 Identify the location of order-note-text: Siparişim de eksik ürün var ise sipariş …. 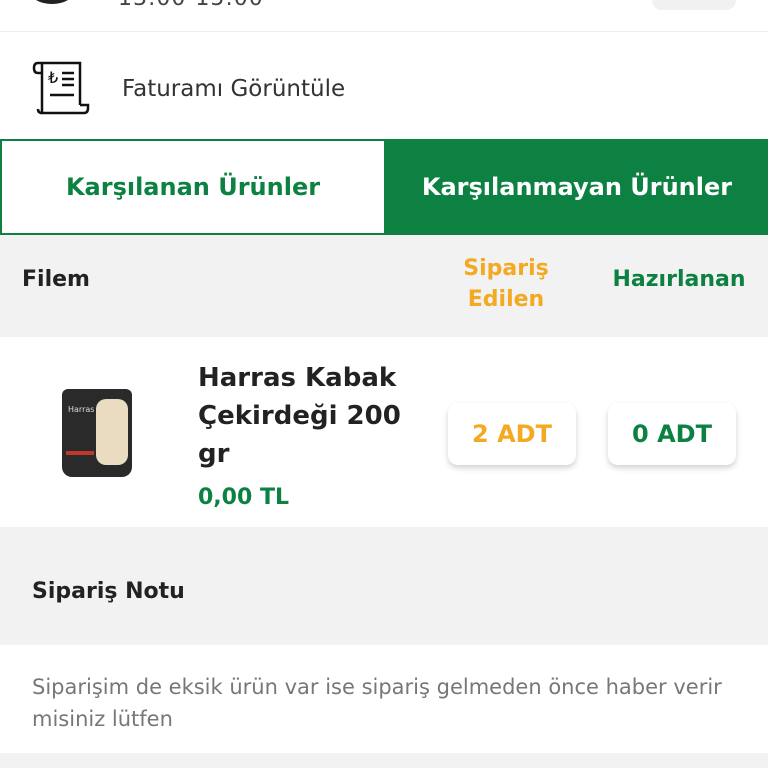
(377, 703).